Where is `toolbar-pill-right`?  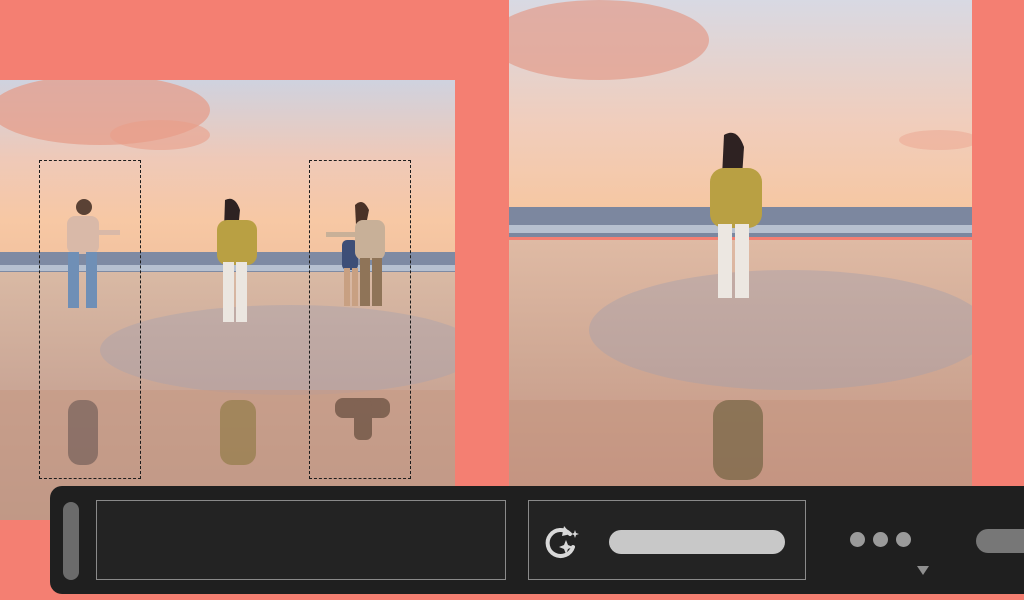 toolbar-pill-right is located at coordinates (1000, 541).